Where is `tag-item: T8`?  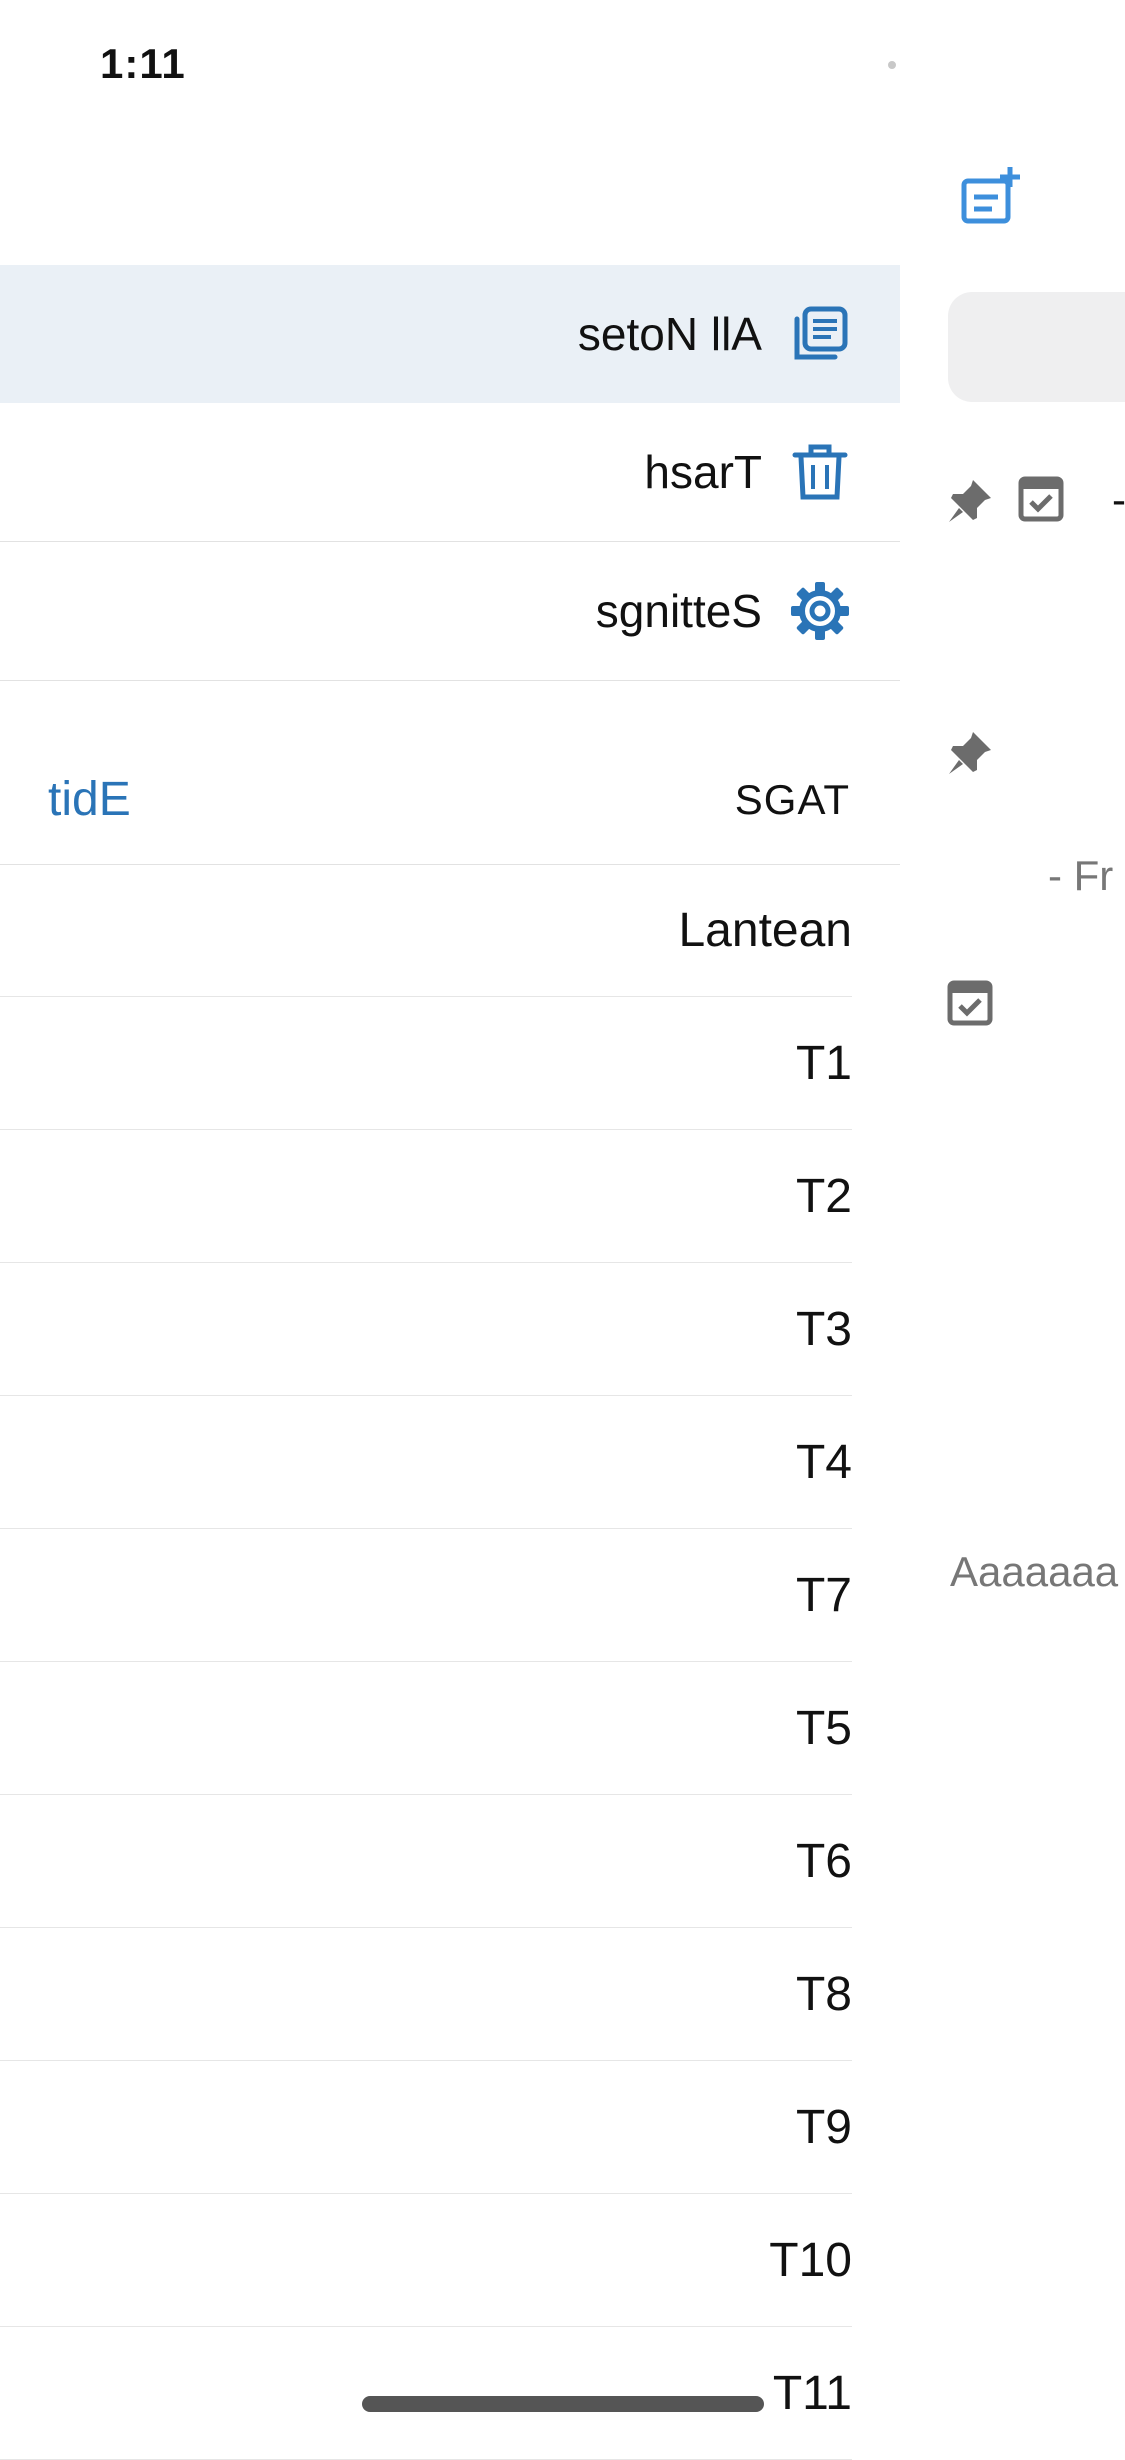
tag-item: T8 is located at coordinates (426, 1994).